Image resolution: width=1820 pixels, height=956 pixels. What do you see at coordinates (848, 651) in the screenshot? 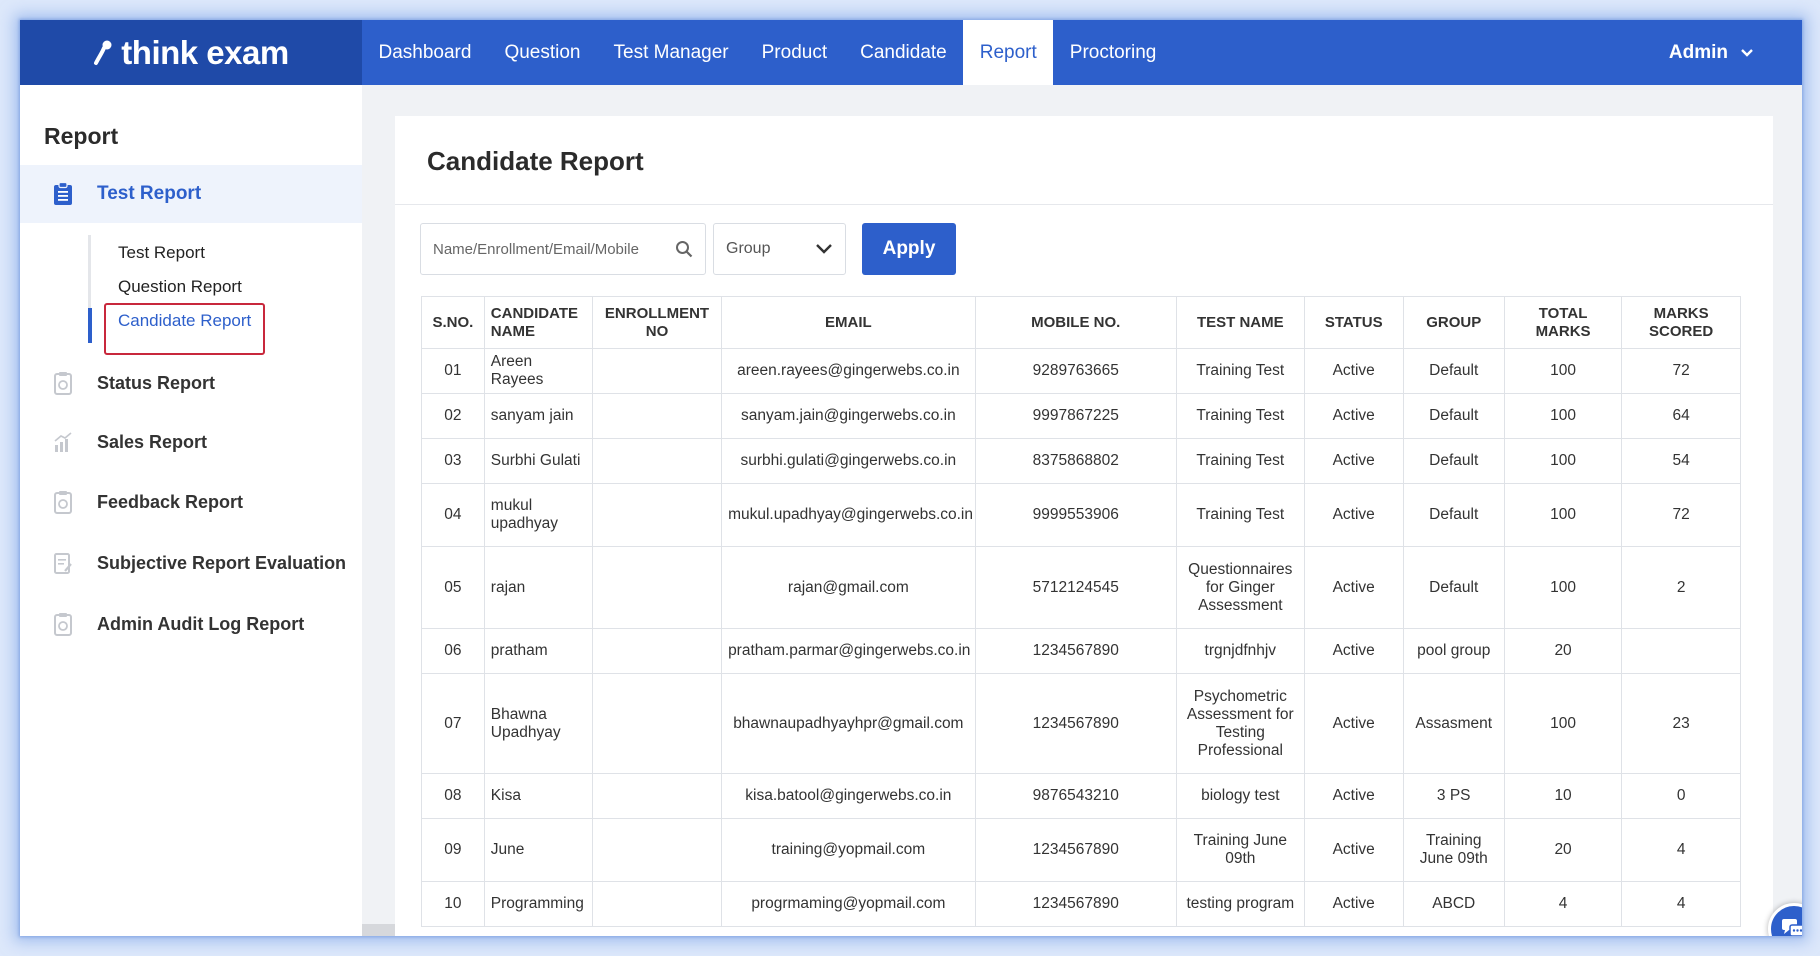
I see `cell-email: pratham.parmar@gingerwebs.co.in` at bounding box center [848, 651].